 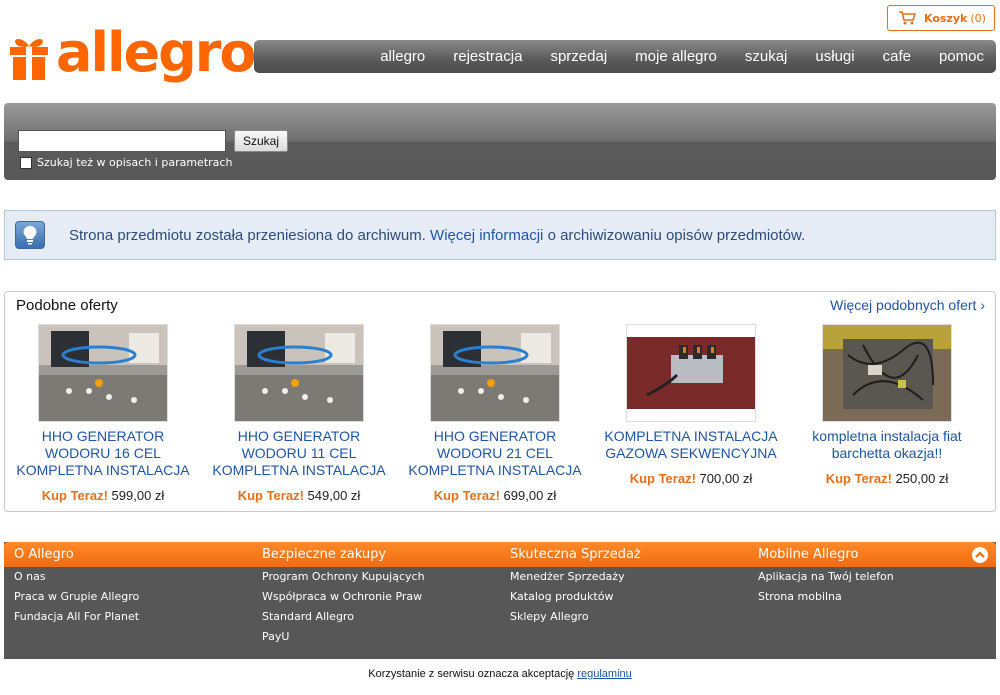 I want to click on nav-allegro: allegro, so click(x=402, y=56).